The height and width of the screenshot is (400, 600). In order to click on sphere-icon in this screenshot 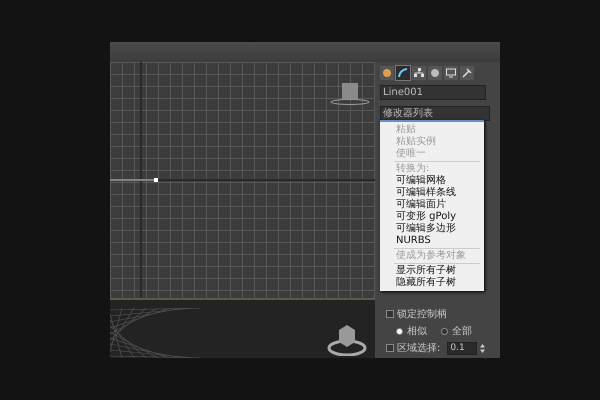, I will do `click(387, 73)`.